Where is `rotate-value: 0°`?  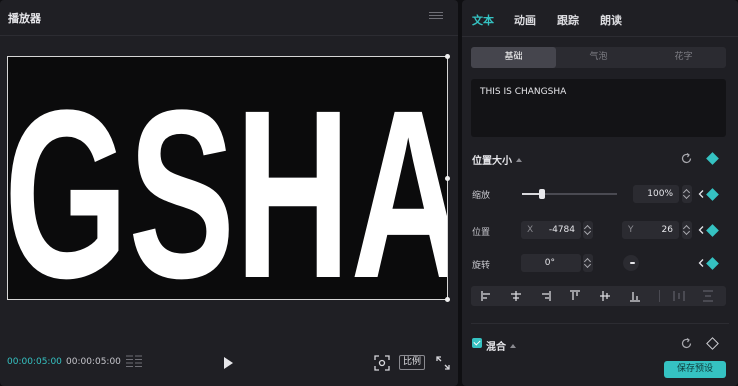
rotate-value: 0° is located at coordinates (549, 263).